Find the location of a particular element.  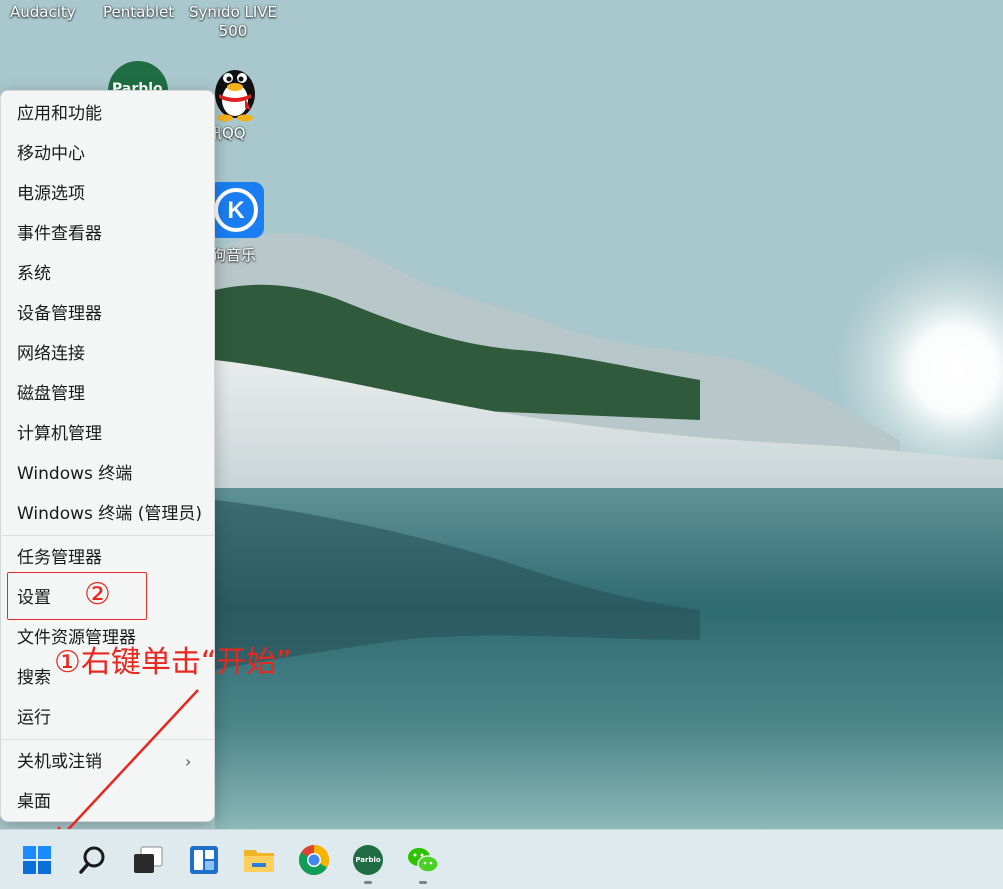

kugou-music-icon: K is located at coordinates (236, 210).